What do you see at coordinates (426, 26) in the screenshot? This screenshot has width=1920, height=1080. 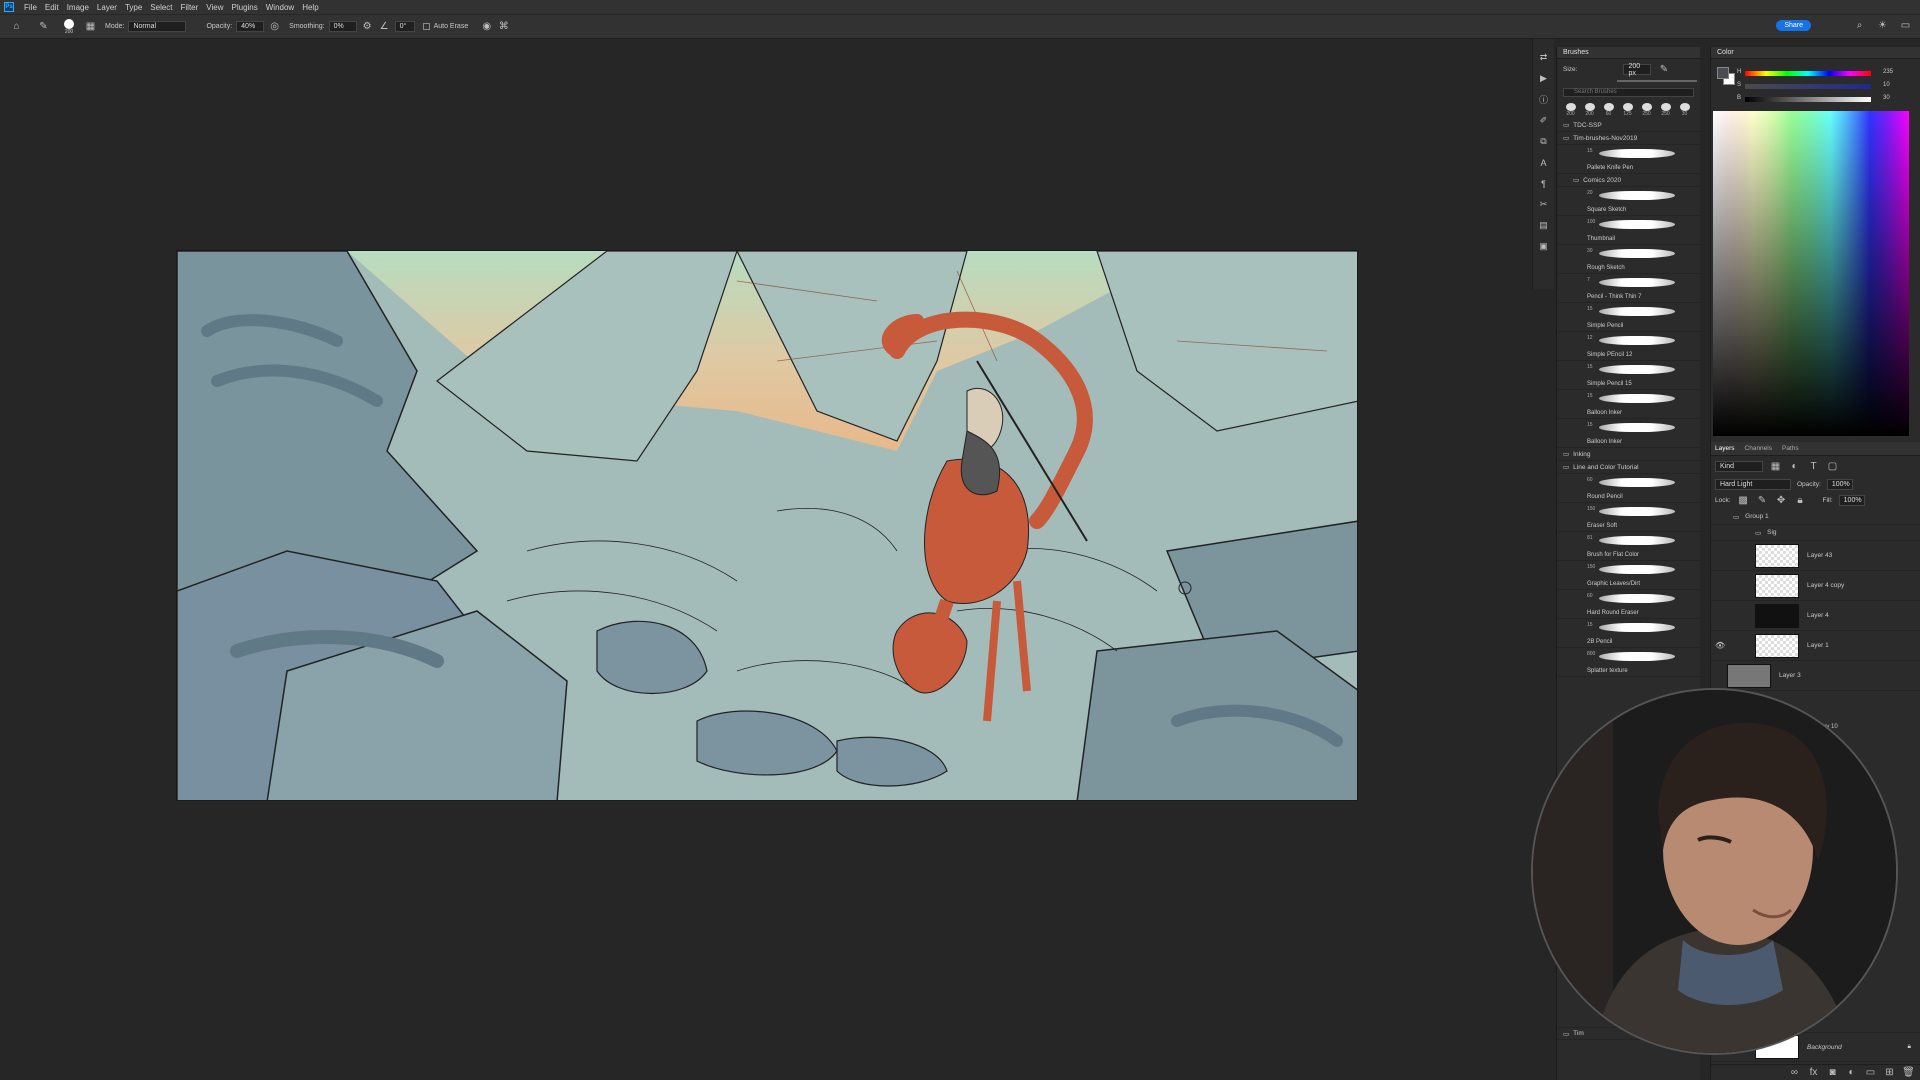 I see `auto-erase-checkbox` at bounding box center [426, 26].